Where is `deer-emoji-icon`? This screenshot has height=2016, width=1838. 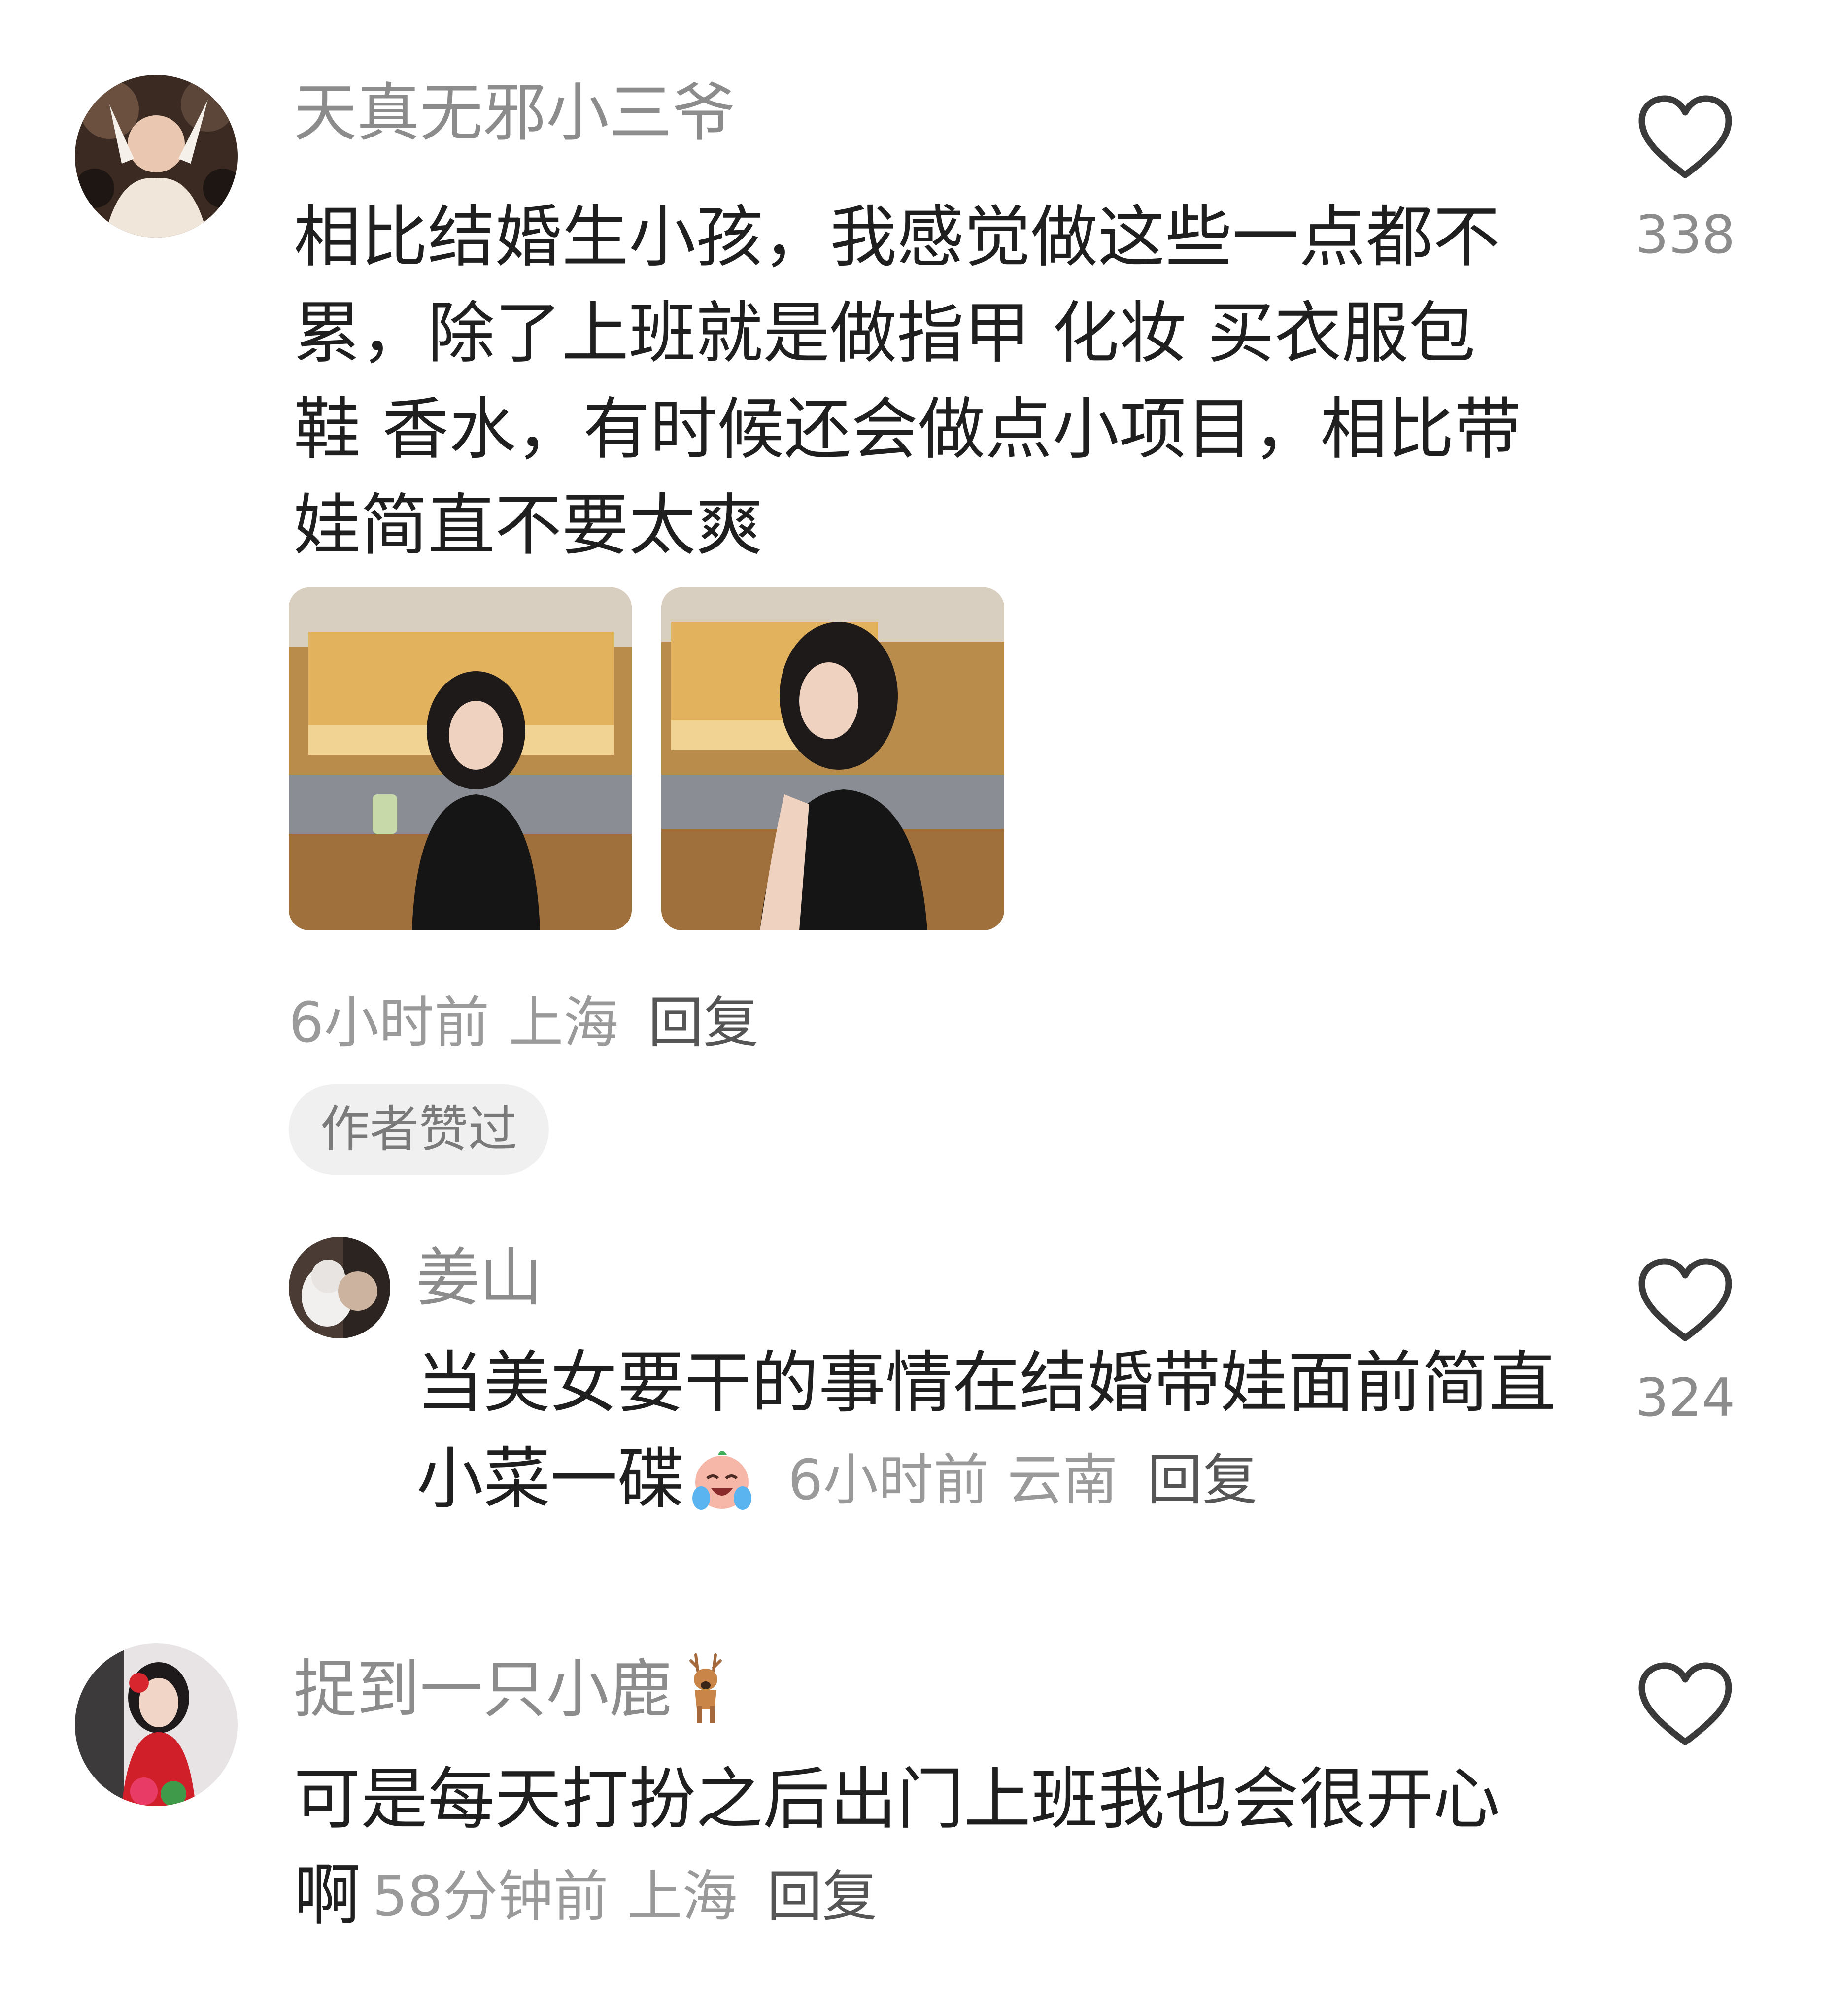
deer-emoji-icon is located at coordinates (706, 1688).